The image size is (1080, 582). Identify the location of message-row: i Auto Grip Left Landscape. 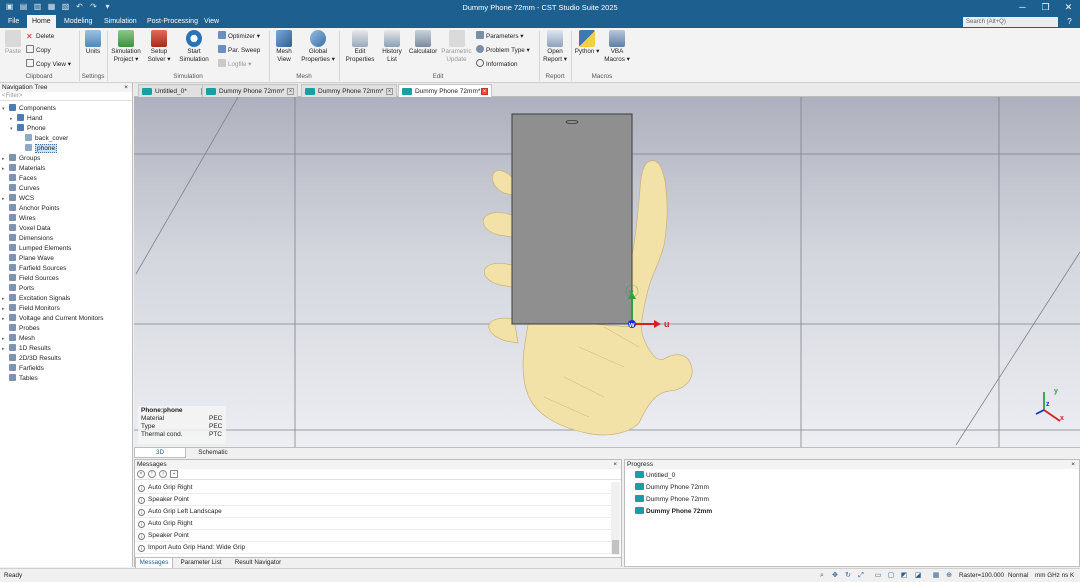
(373, 512).